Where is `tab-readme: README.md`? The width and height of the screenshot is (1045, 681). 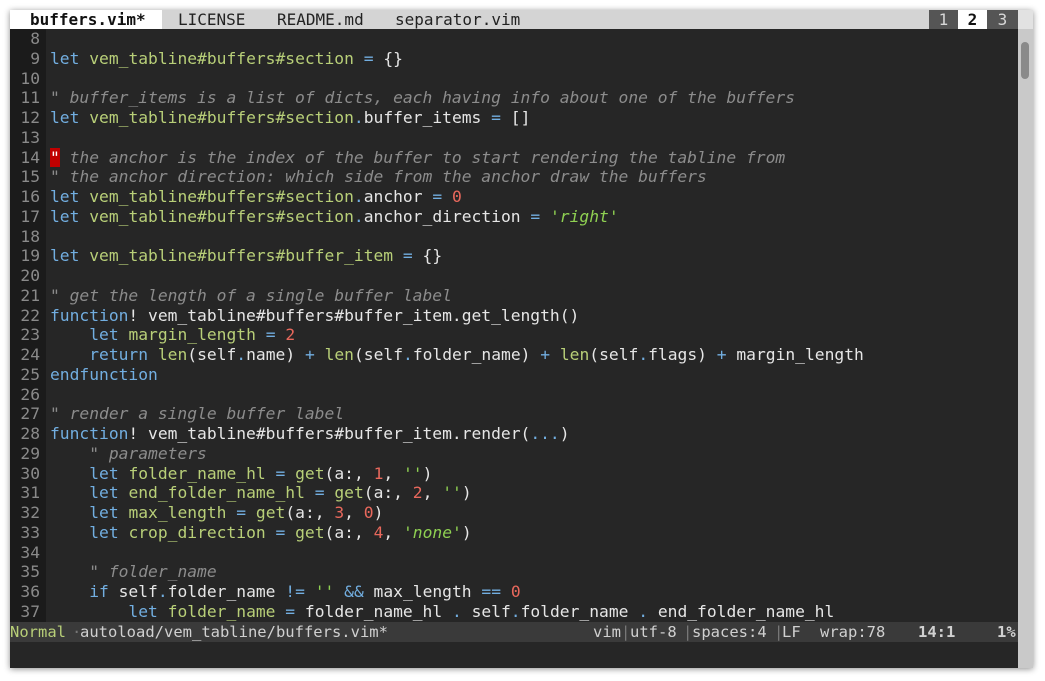
tab-readme: README.md is located at coordinates (320, 19).